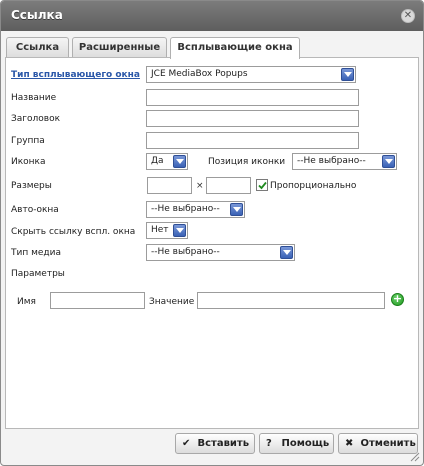 This screenshot has width=424, height=466. Describe the element at coordinates (28, 141) in the screenshot. I see `group-label: Группа` at that location.